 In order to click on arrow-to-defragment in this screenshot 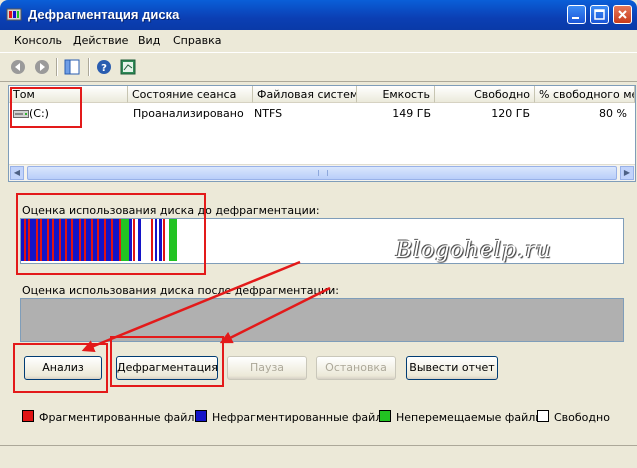, I will do `click(275, 315)`.